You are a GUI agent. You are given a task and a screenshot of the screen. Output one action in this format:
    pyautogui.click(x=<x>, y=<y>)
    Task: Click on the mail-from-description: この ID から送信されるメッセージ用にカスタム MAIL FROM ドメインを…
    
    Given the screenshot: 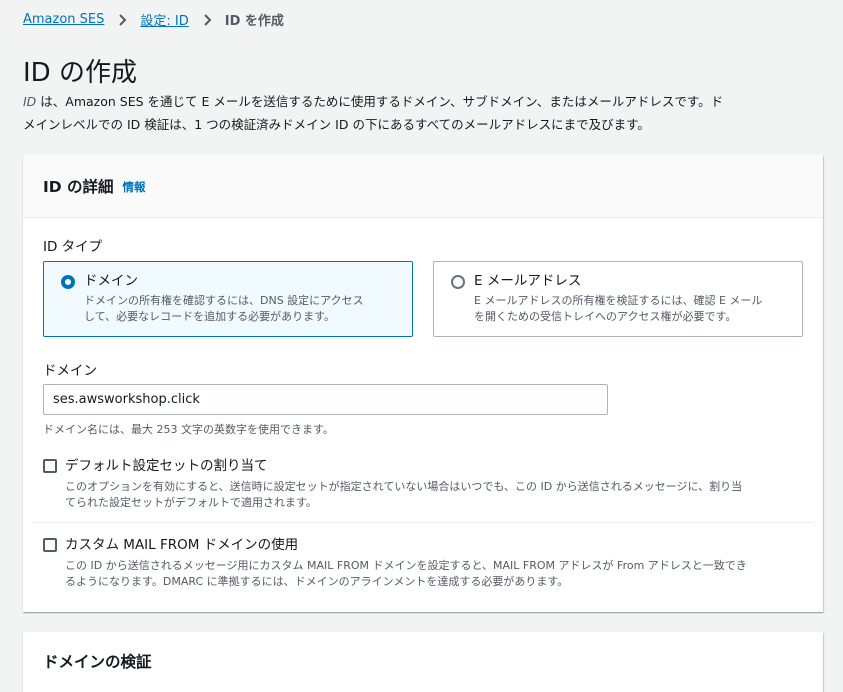 What is the action you would take?
    pyautogui.click(x=439, y=574)
    